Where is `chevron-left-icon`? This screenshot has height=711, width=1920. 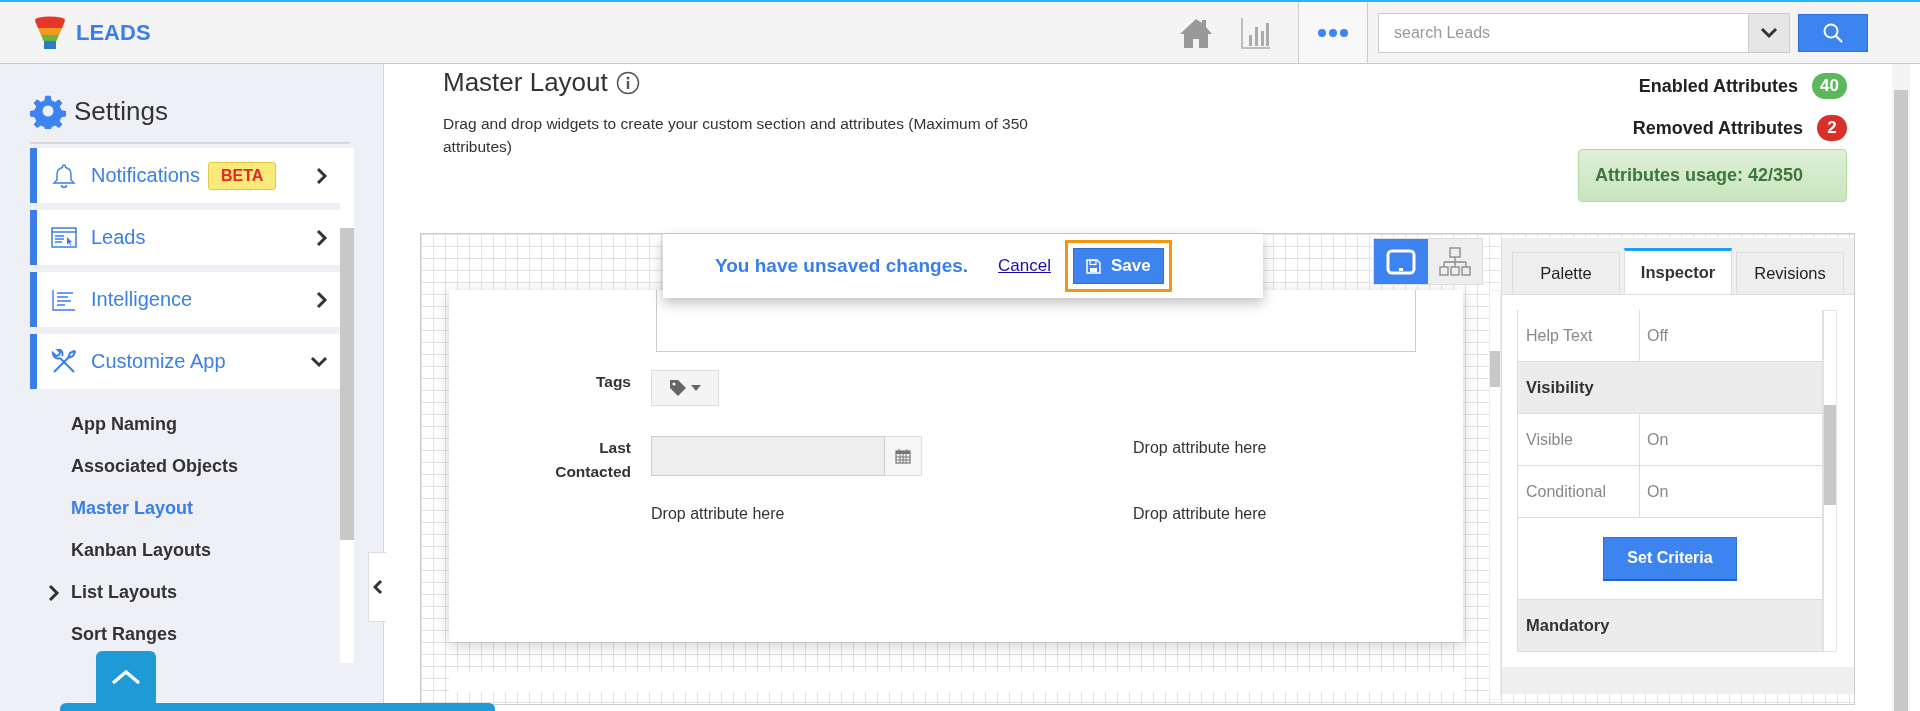
chevron-left-icon is located at coordinates (377, 587).